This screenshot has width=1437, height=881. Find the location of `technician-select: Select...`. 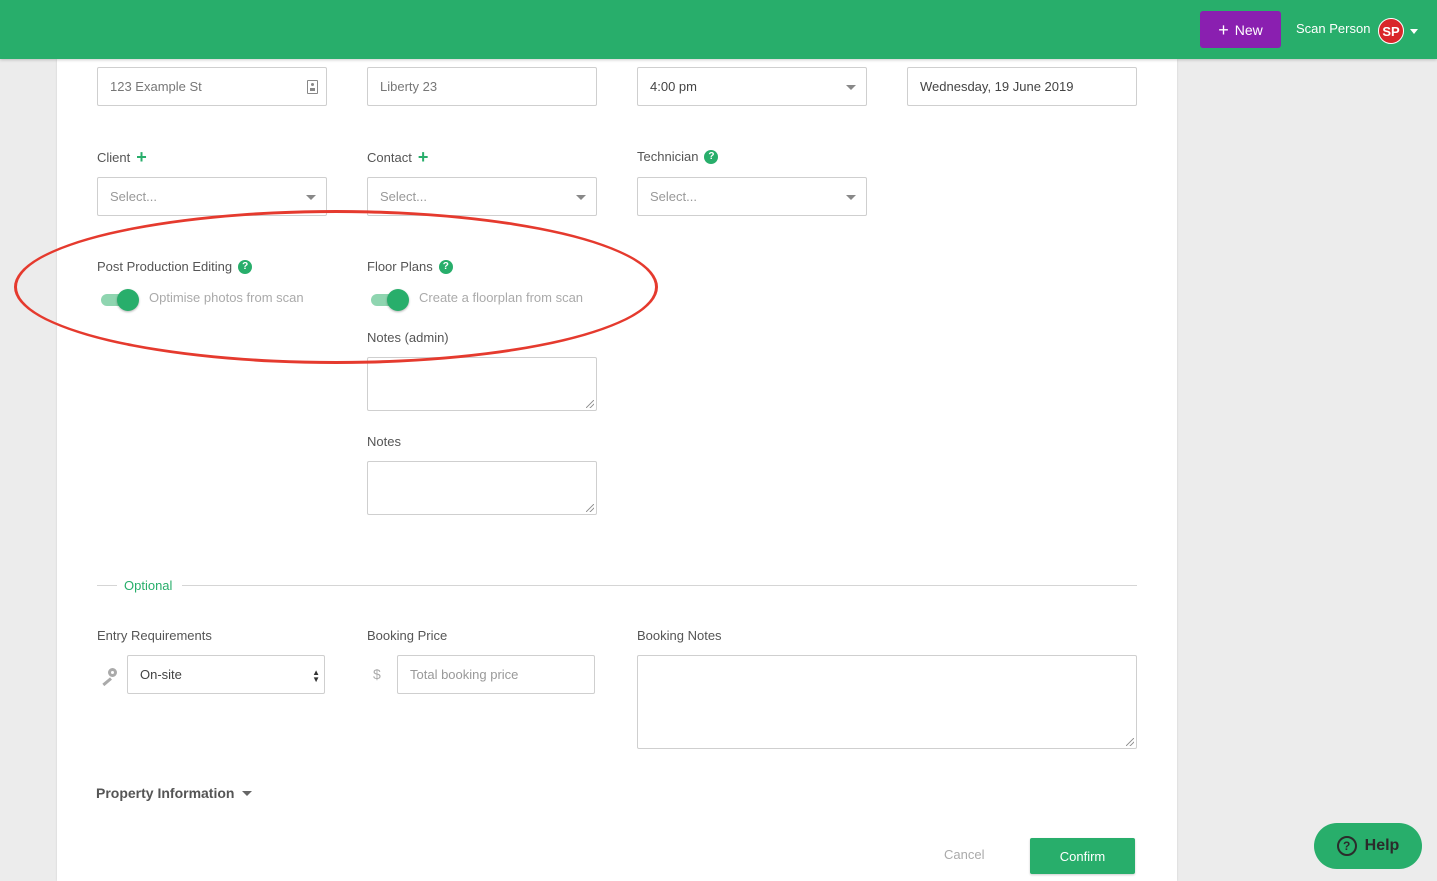

technician-select: Select... is located at coordinates (752, 196).